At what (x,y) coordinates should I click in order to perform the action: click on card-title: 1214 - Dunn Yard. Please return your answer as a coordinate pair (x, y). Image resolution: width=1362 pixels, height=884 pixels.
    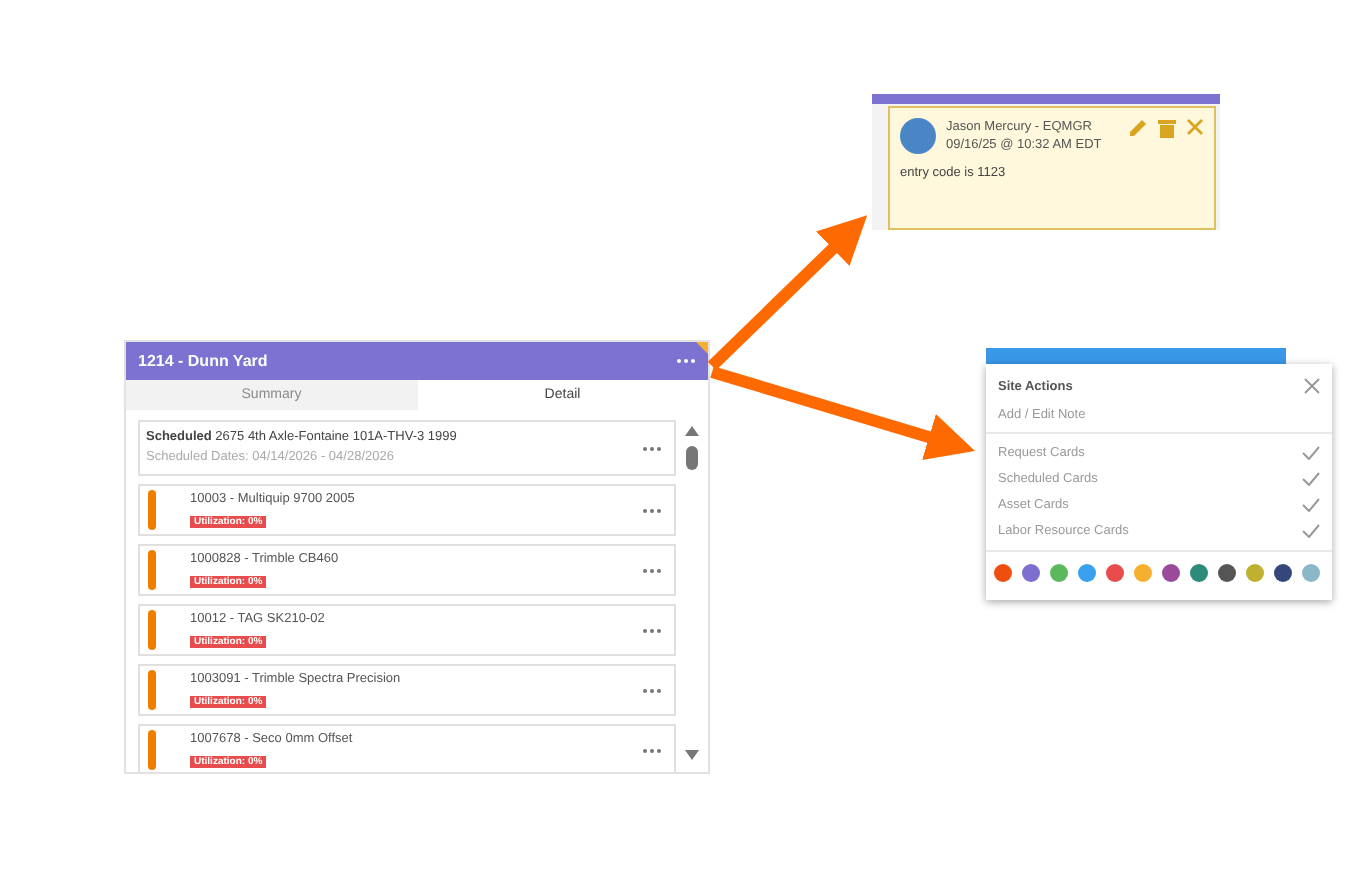
    Looking at the image, I should click on (203, 361).